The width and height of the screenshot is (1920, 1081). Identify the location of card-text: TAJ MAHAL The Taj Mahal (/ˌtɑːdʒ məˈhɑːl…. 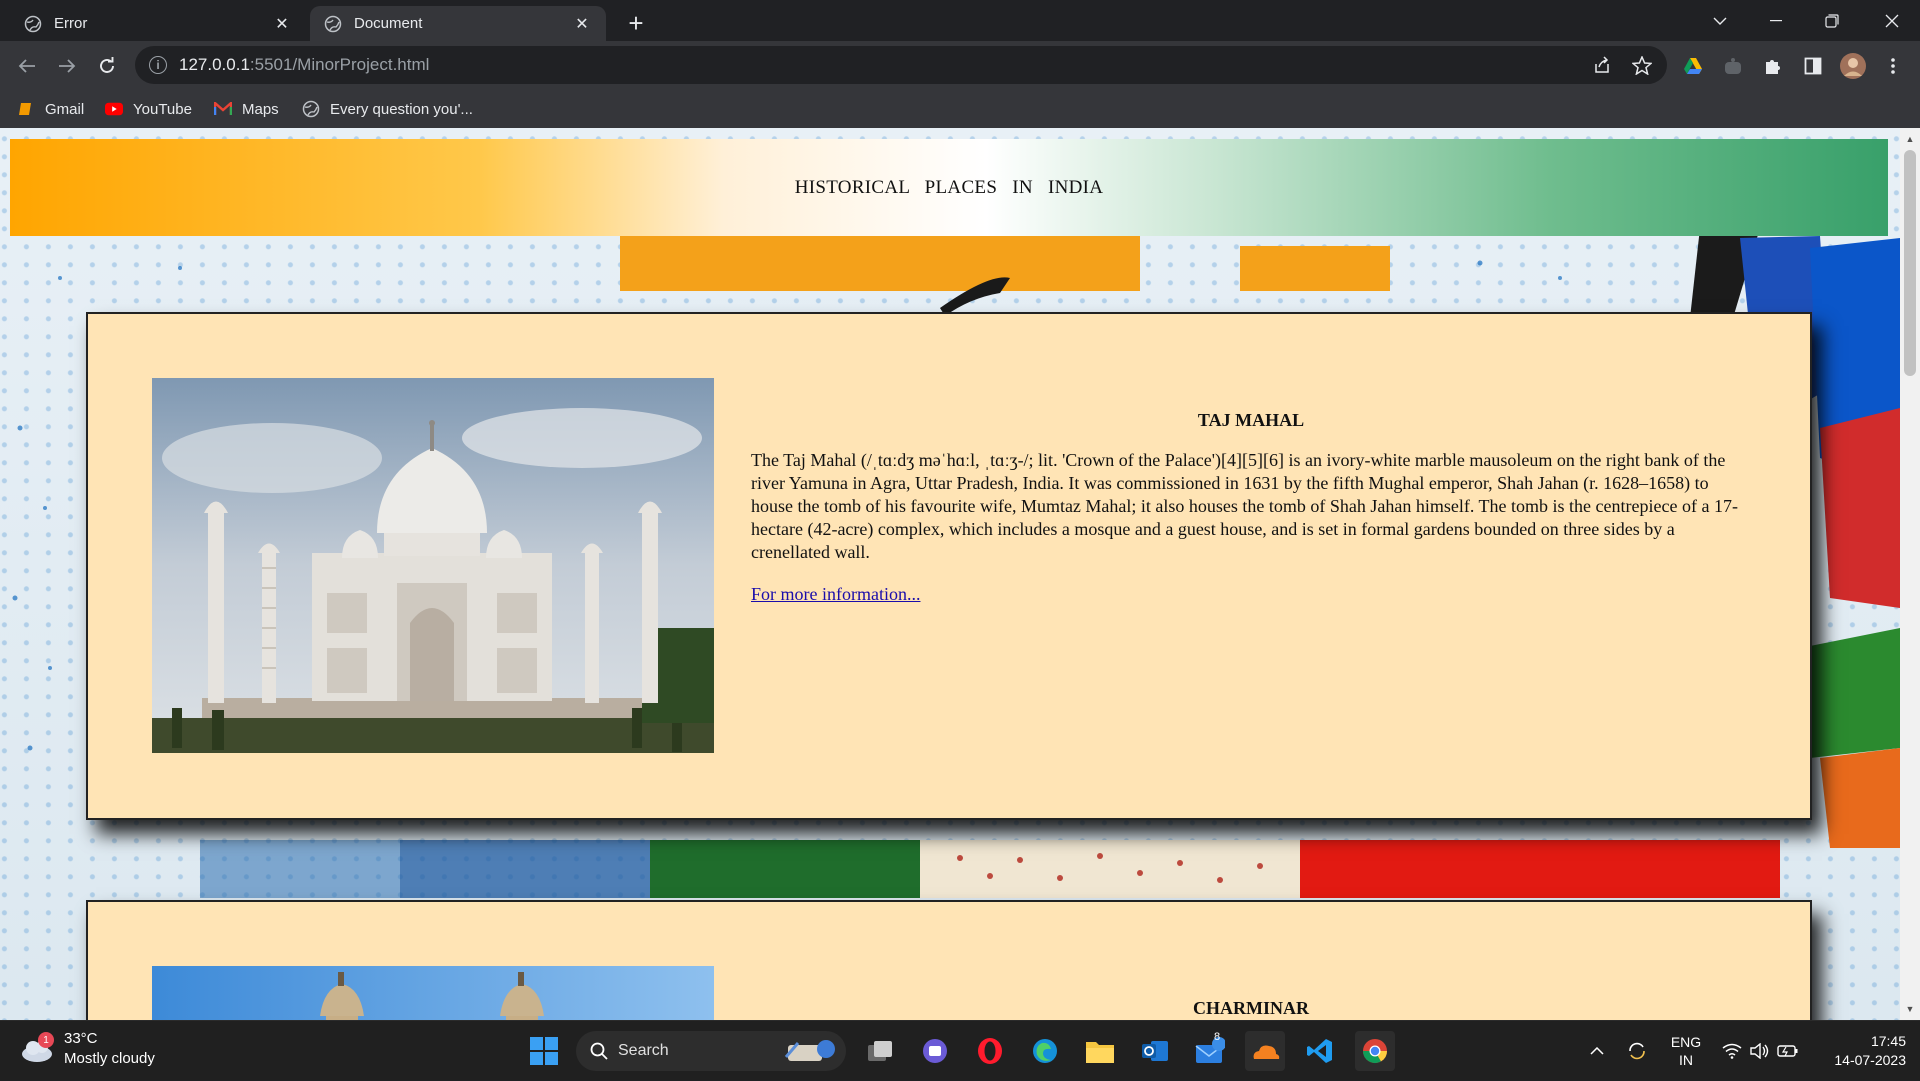
(1251, 507).